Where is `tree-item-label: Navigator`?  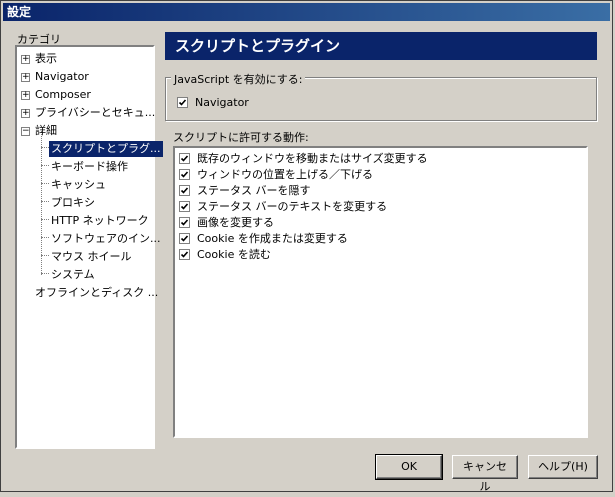 tree-item-label: Navigator is located at coordinates (62, 76).